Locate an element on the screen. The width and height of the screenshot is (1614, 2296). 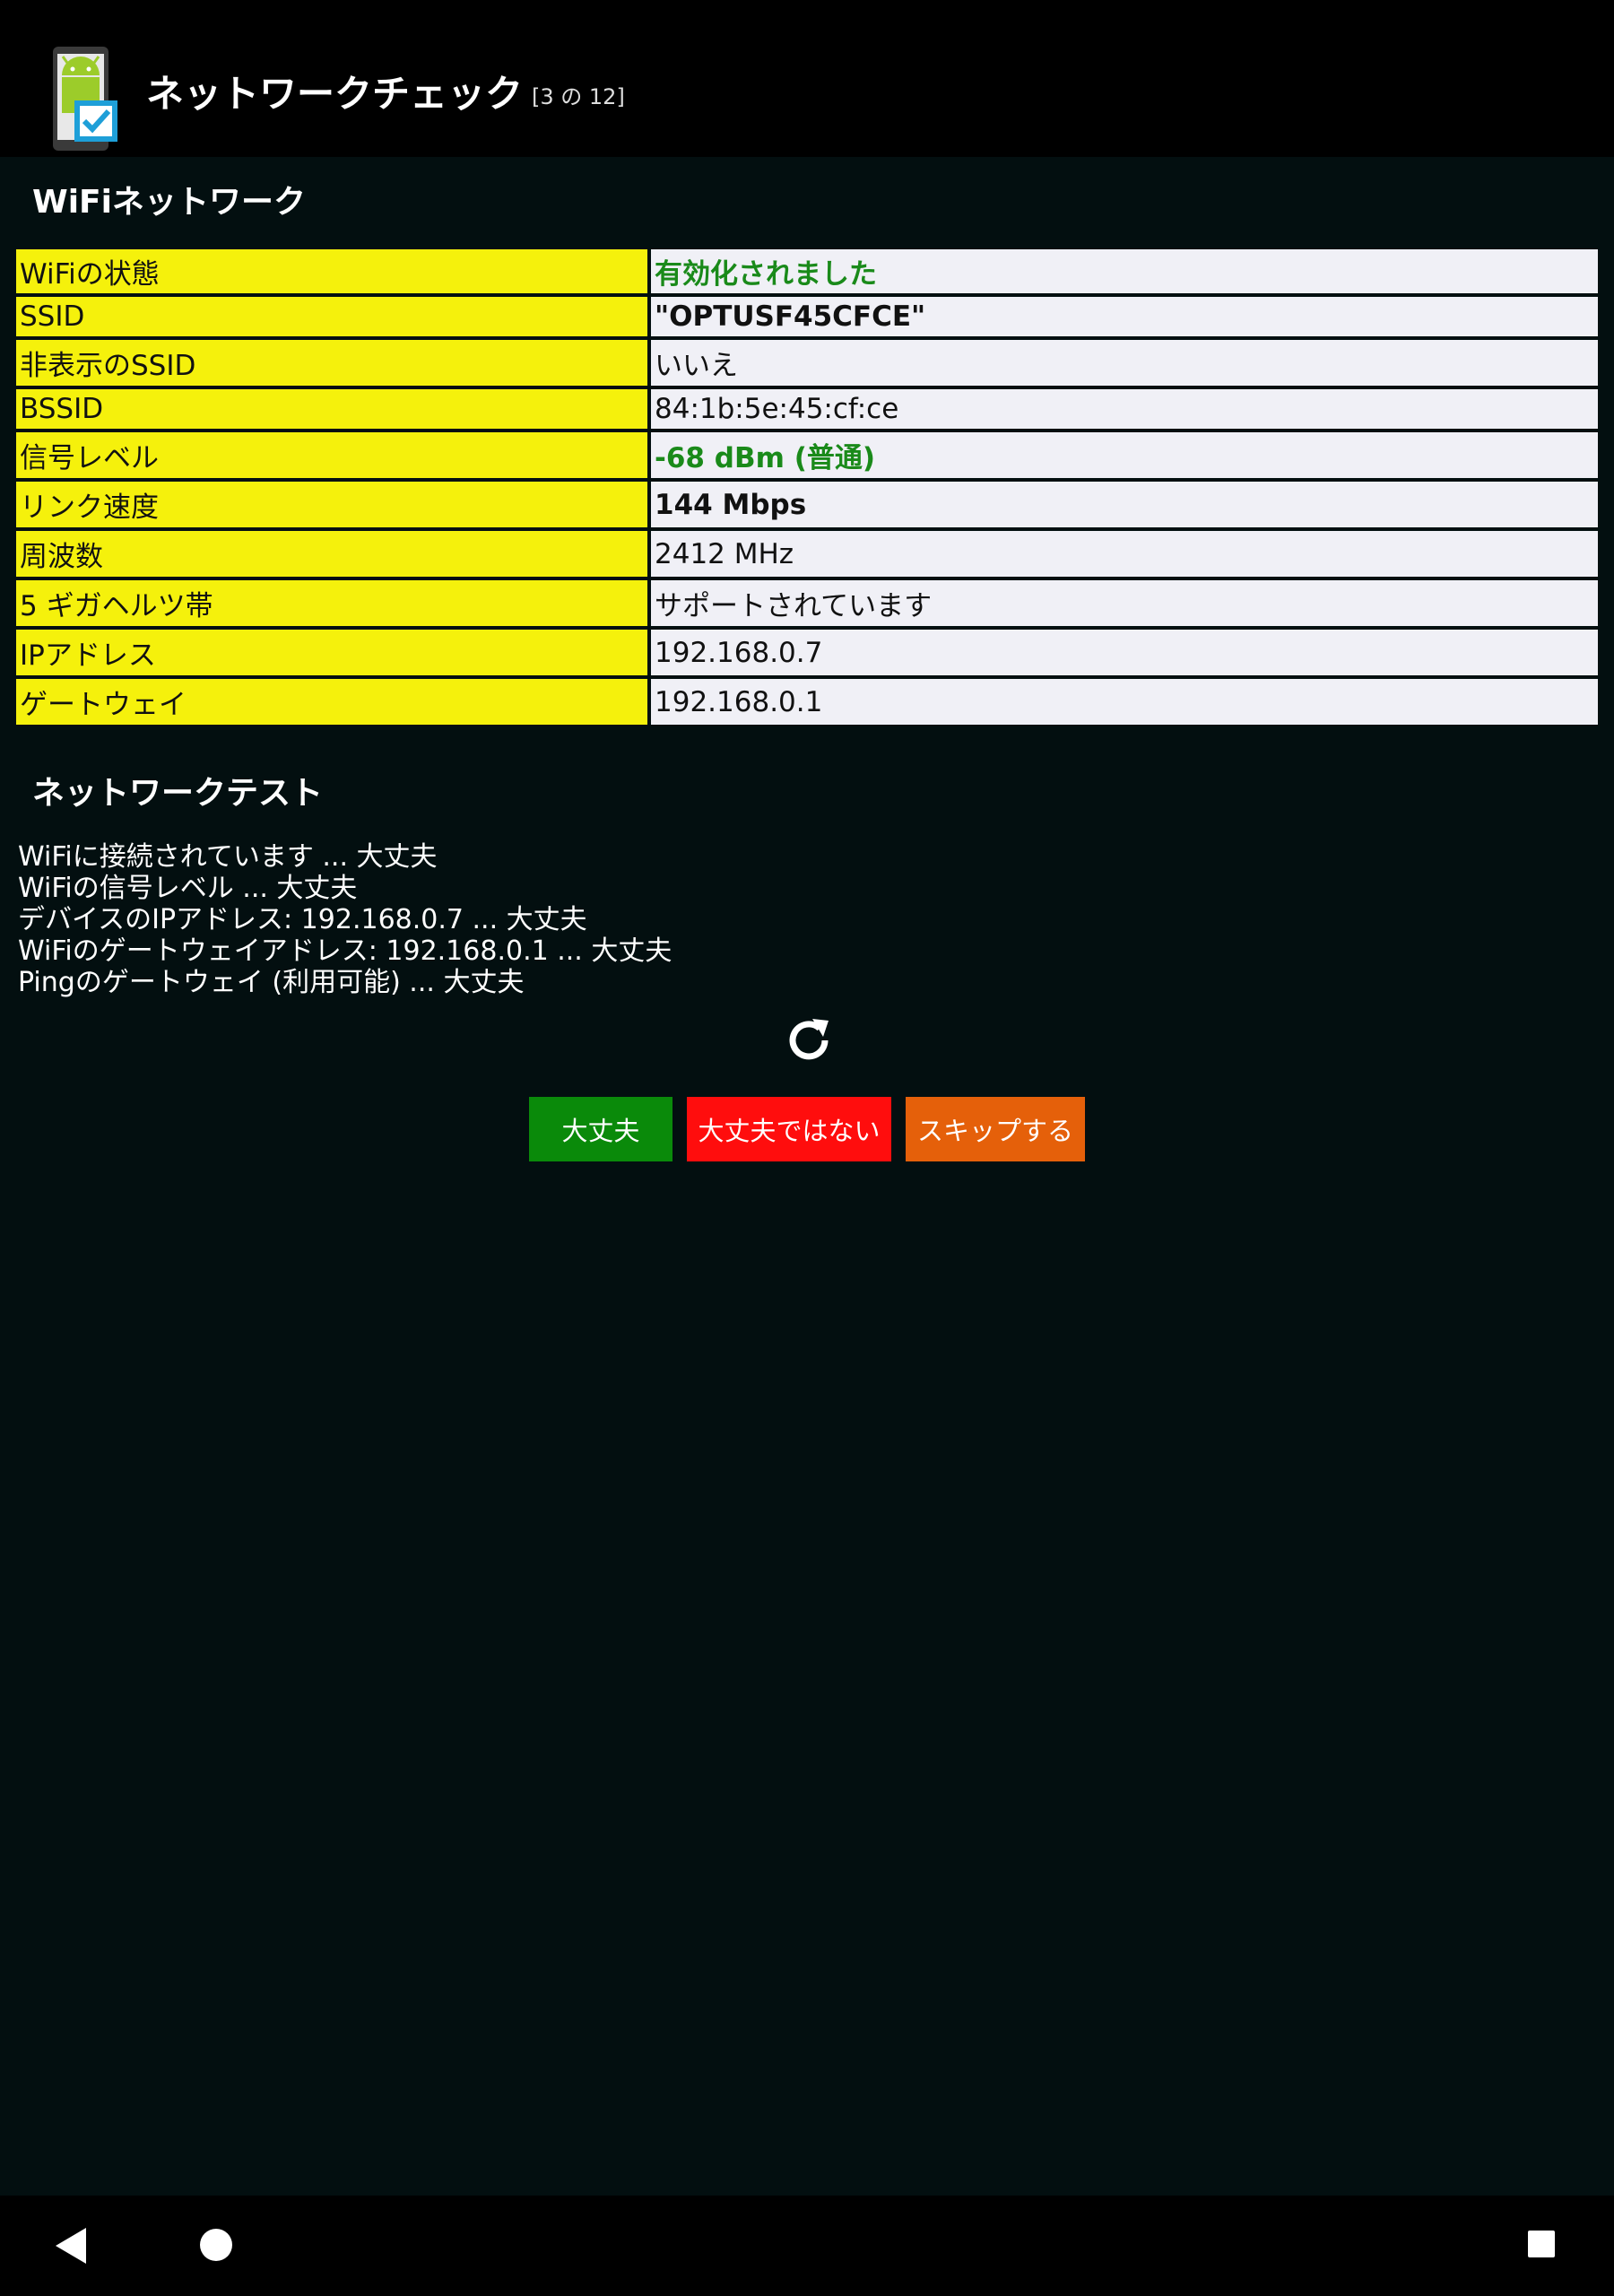
home-circle-icon is located at coordinates (216, 2245).